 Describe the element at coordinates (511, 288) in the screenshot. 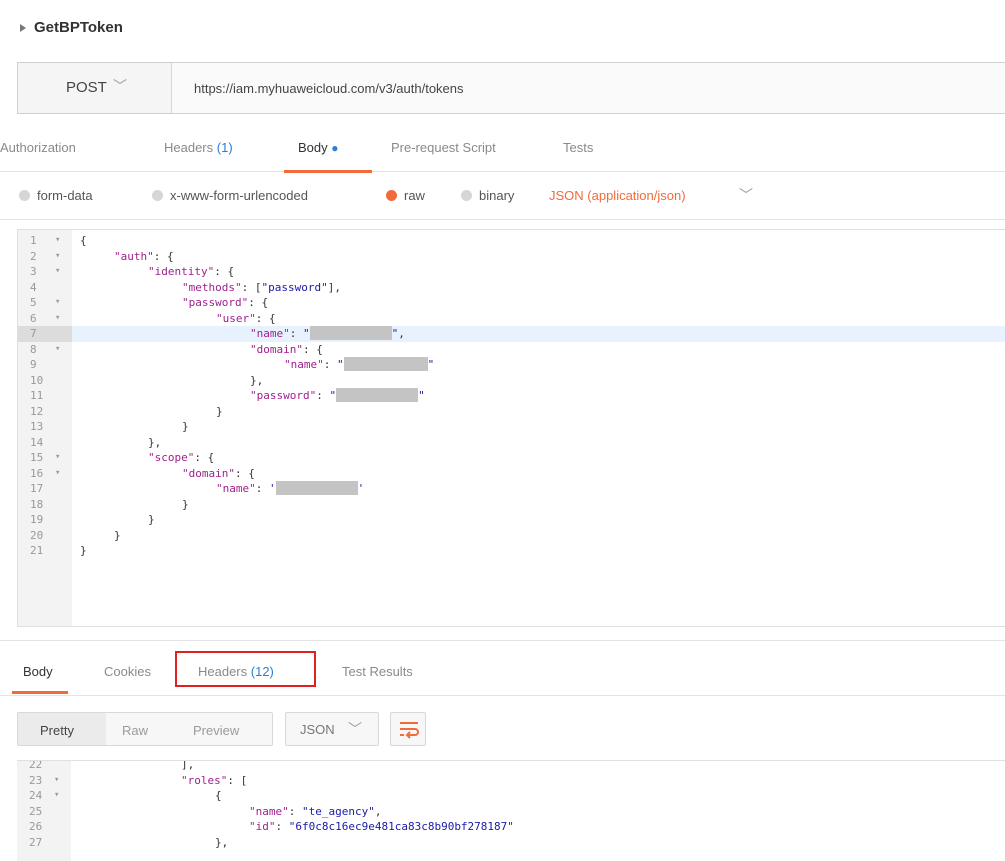

I see `code-line: 4 "methods": ["password"],` at that location.